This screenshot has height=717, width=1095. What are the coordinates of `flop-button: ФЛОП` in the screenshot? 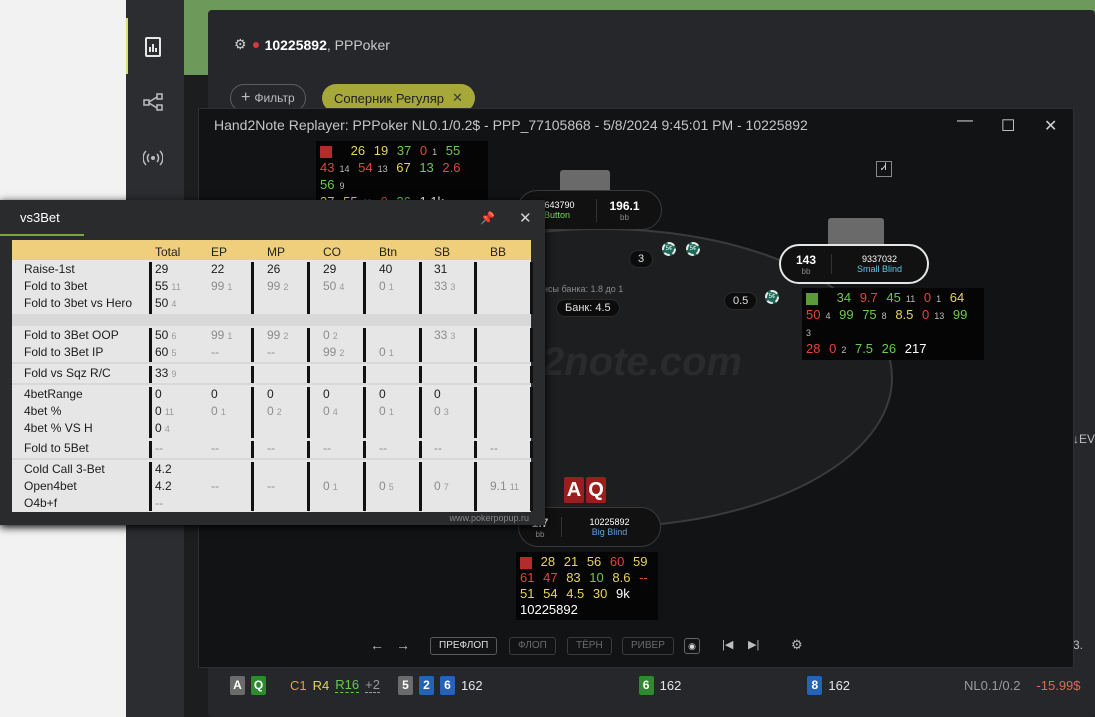 It's located at (532, 646).